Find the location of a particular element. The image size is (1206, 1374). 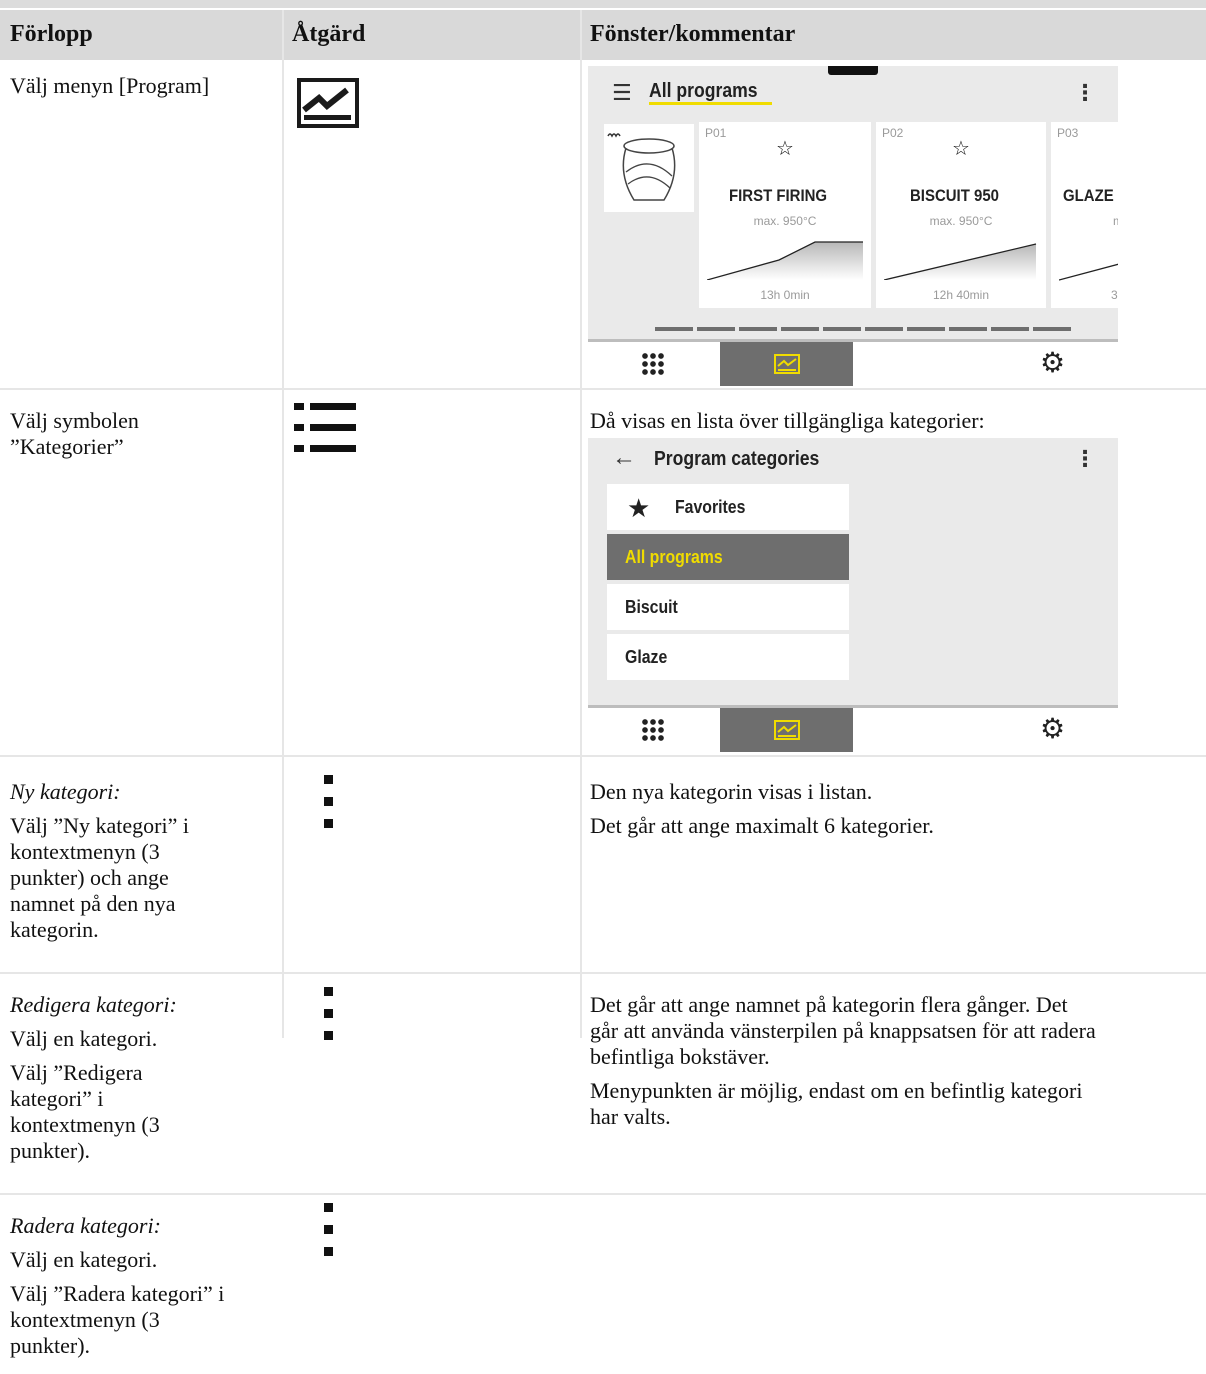

program-name: GLAZE is located at coordinates (1088, 195).